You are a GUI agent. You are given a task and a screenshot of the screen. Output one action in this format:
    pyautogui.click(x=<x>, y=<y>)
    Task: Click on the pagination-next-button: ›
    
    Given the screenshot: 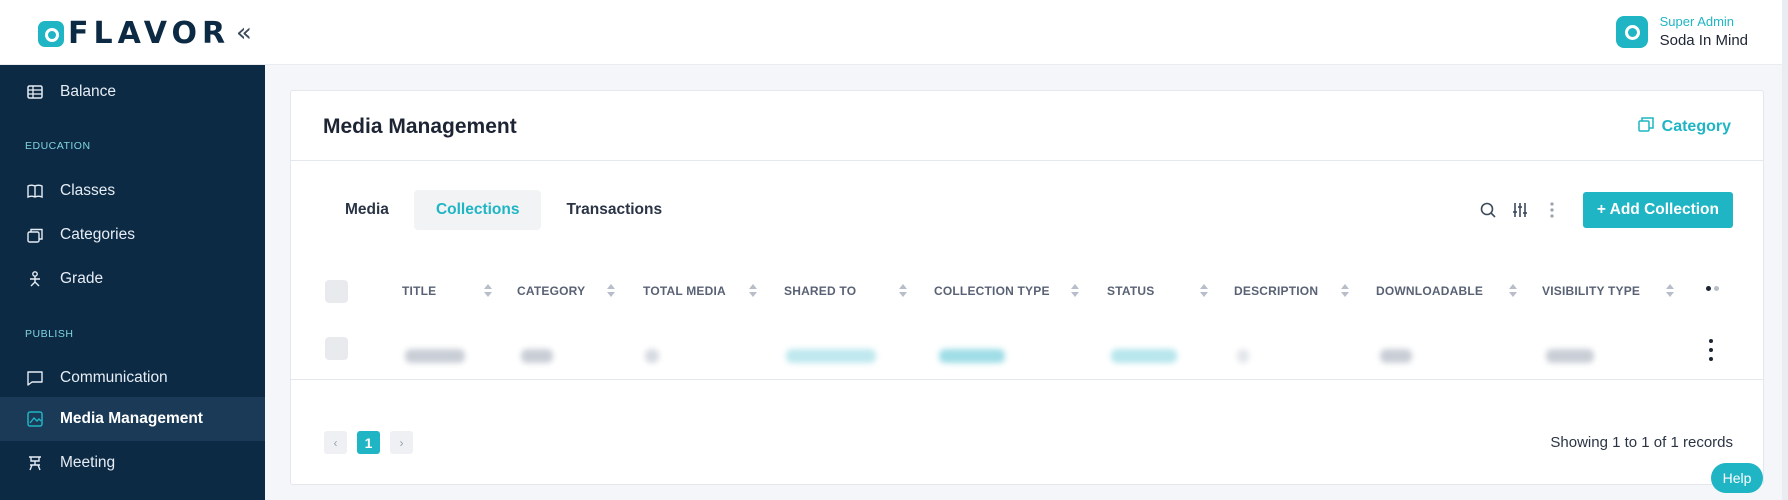 What is the action you would take?
    pyautogui.click(x=401, y=442)
    